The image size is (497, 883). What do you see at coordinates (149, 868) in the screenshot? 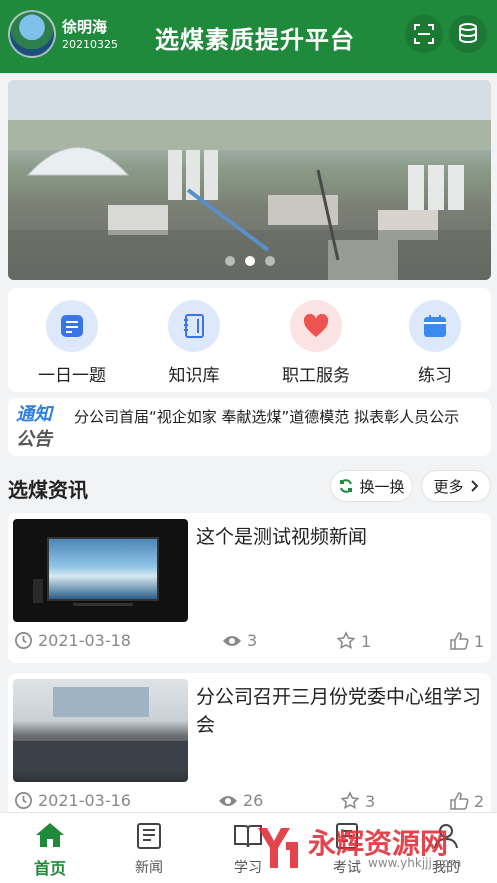
I see `tab-label: 新闻` at bounding box center [149, 868].